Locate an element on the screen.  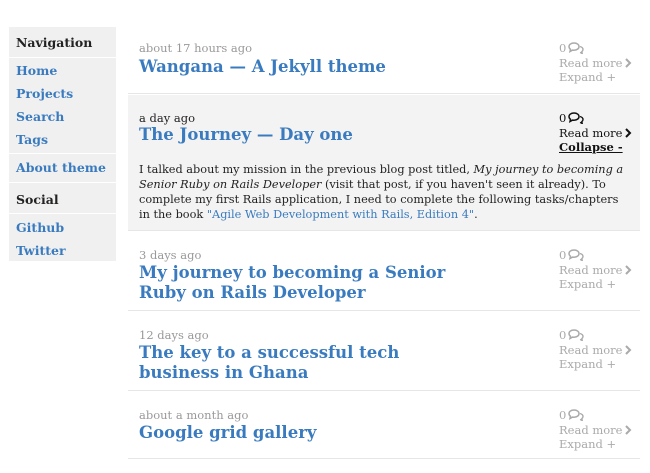
sidebar-item-home: Home is located at coordinates (36, 70).